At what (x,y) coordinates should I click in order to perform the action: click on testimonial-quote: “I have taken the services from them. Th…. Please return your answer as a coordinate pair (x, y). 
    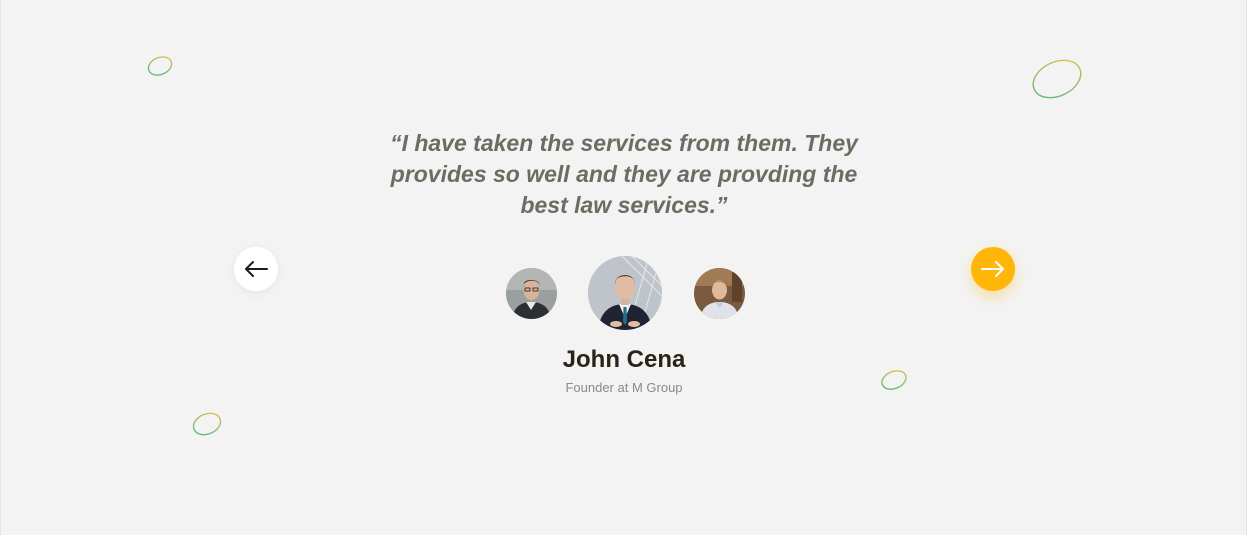
    Looking at the image, I should click on (624, 174).